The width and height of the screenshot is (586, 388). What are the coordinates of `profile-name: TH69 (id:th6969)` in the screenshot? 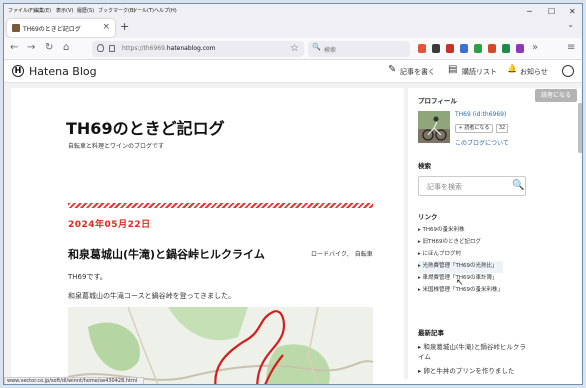 It's located at (480, 114).